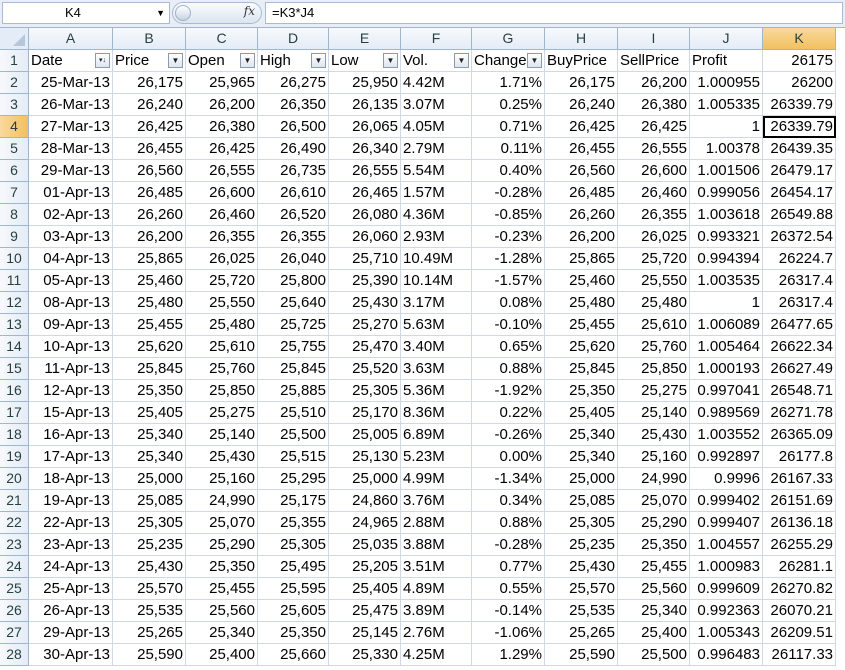 The height and width of the screenshot is (670, 845). What do you see at coordinates (14, 259) in the screenshot?
I see `row-header: 10` at bounding box center [14, 259].